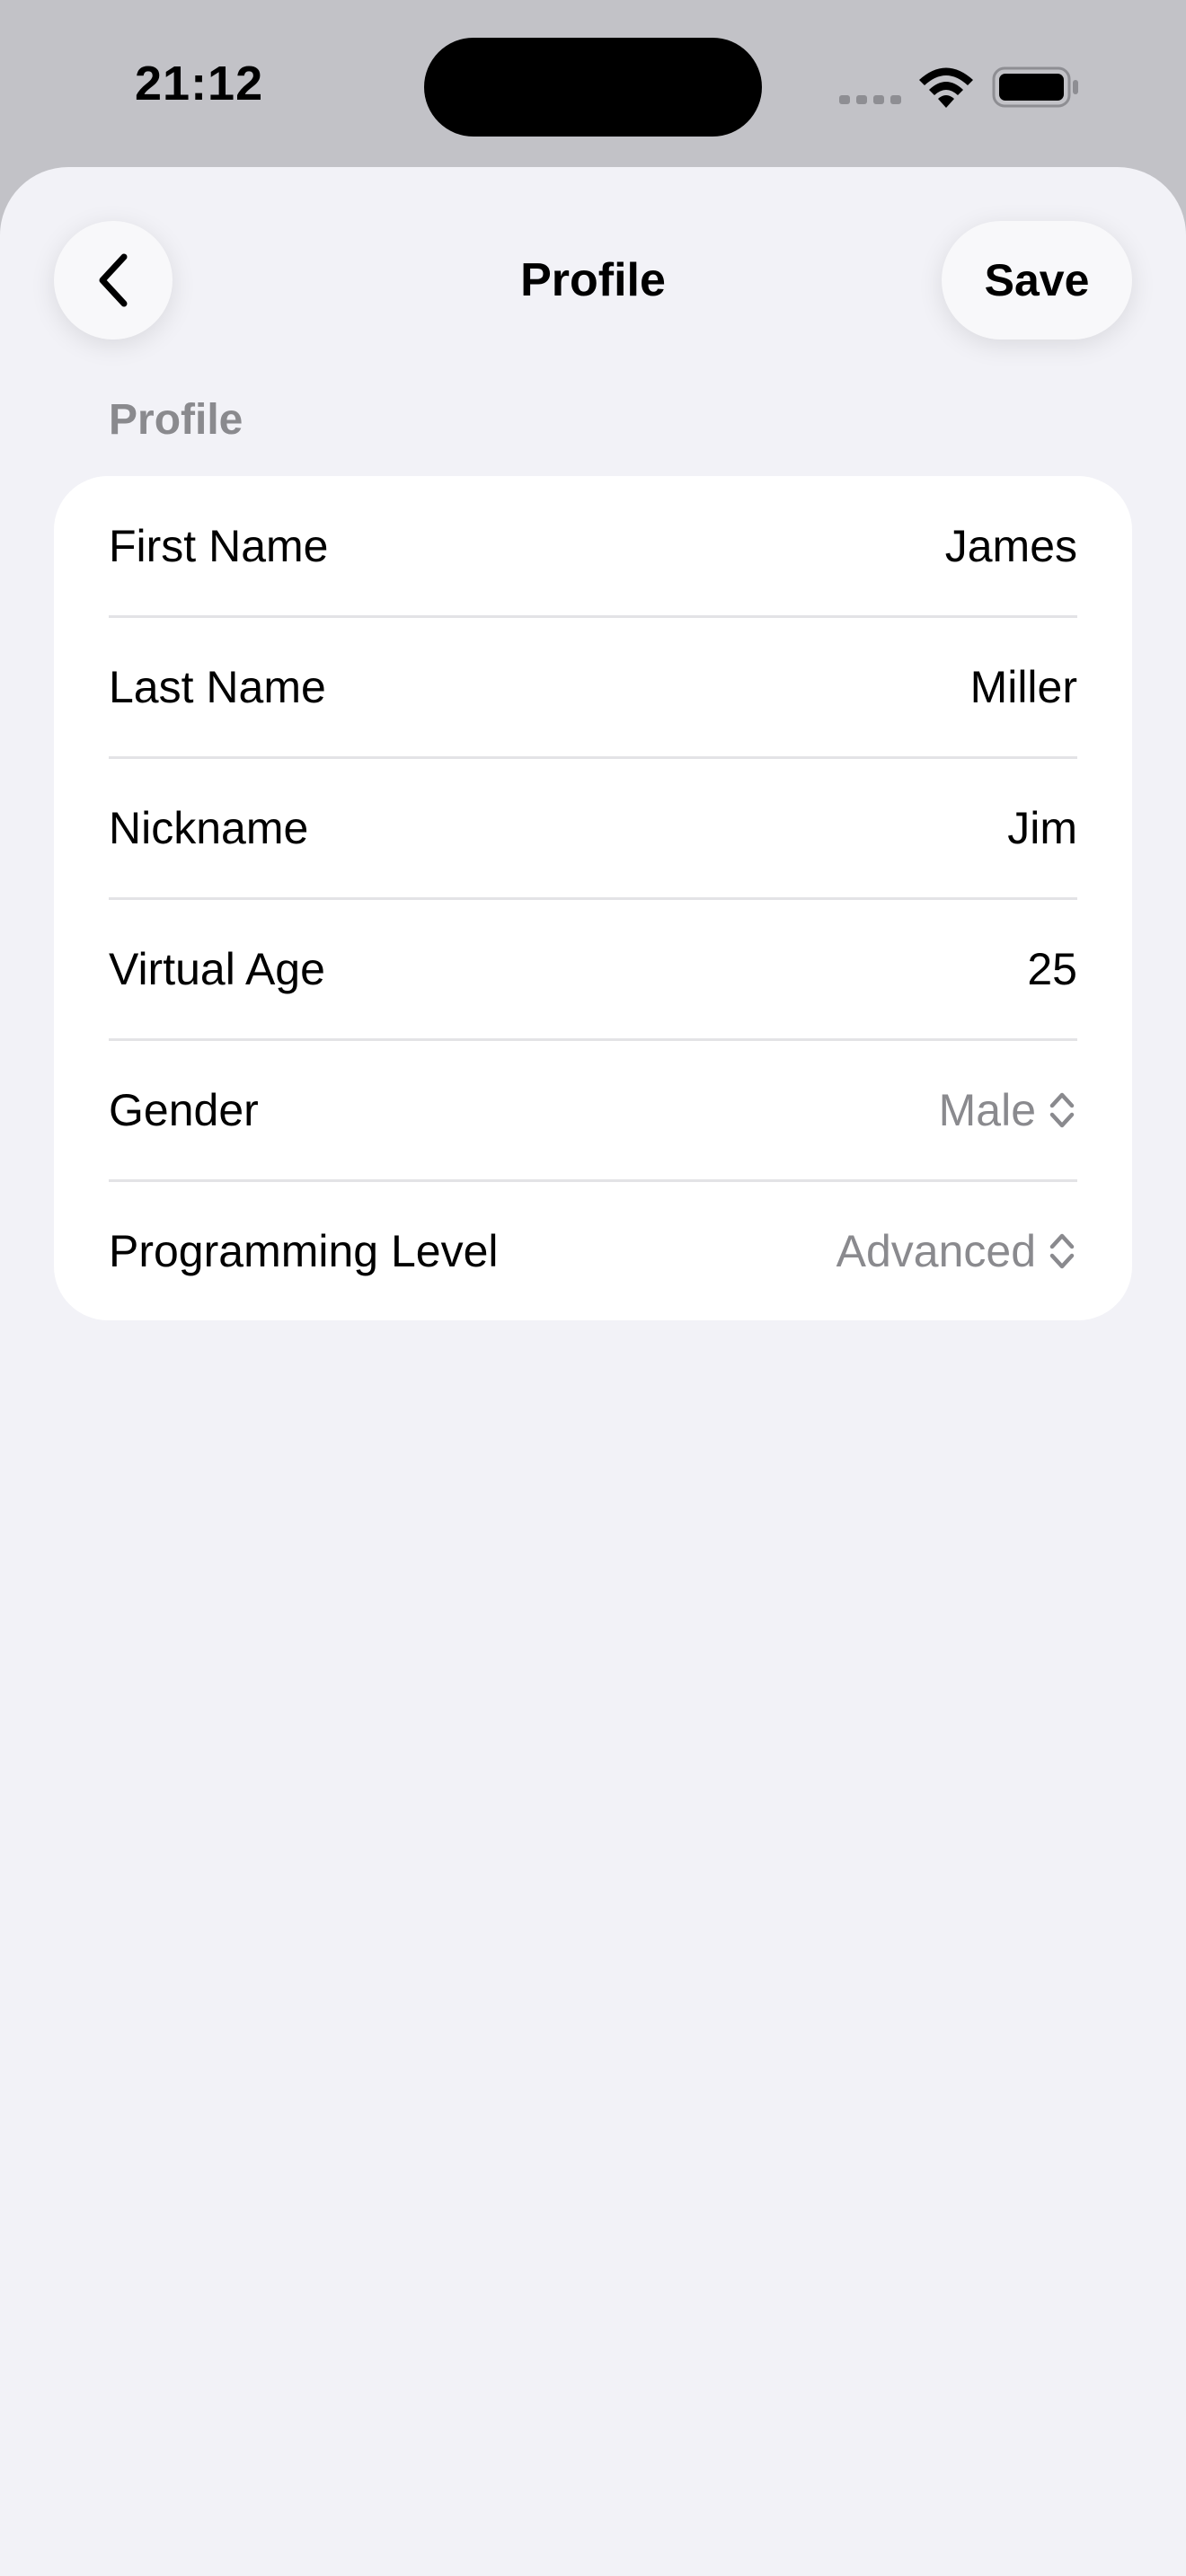 This screenshot has height=2576, width=1186. What do you see at coordinates (593, 280) in the screenshot?
I see `page-title: Profile` at bounding box center [593, 280].